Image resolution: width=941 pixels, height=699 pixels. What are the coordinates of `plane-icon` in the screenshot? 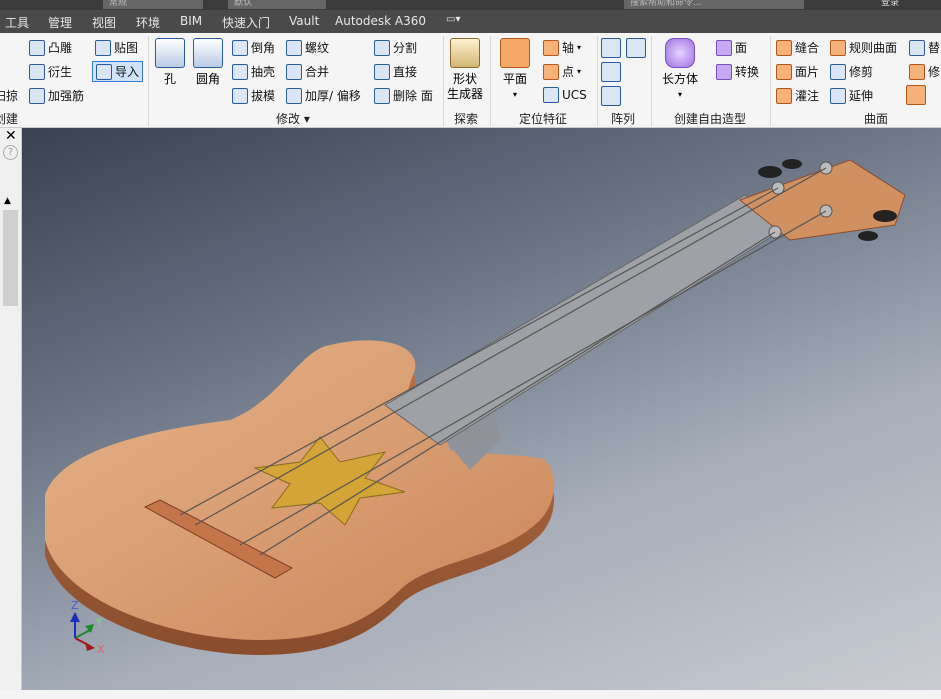 It's located at (515, 53).